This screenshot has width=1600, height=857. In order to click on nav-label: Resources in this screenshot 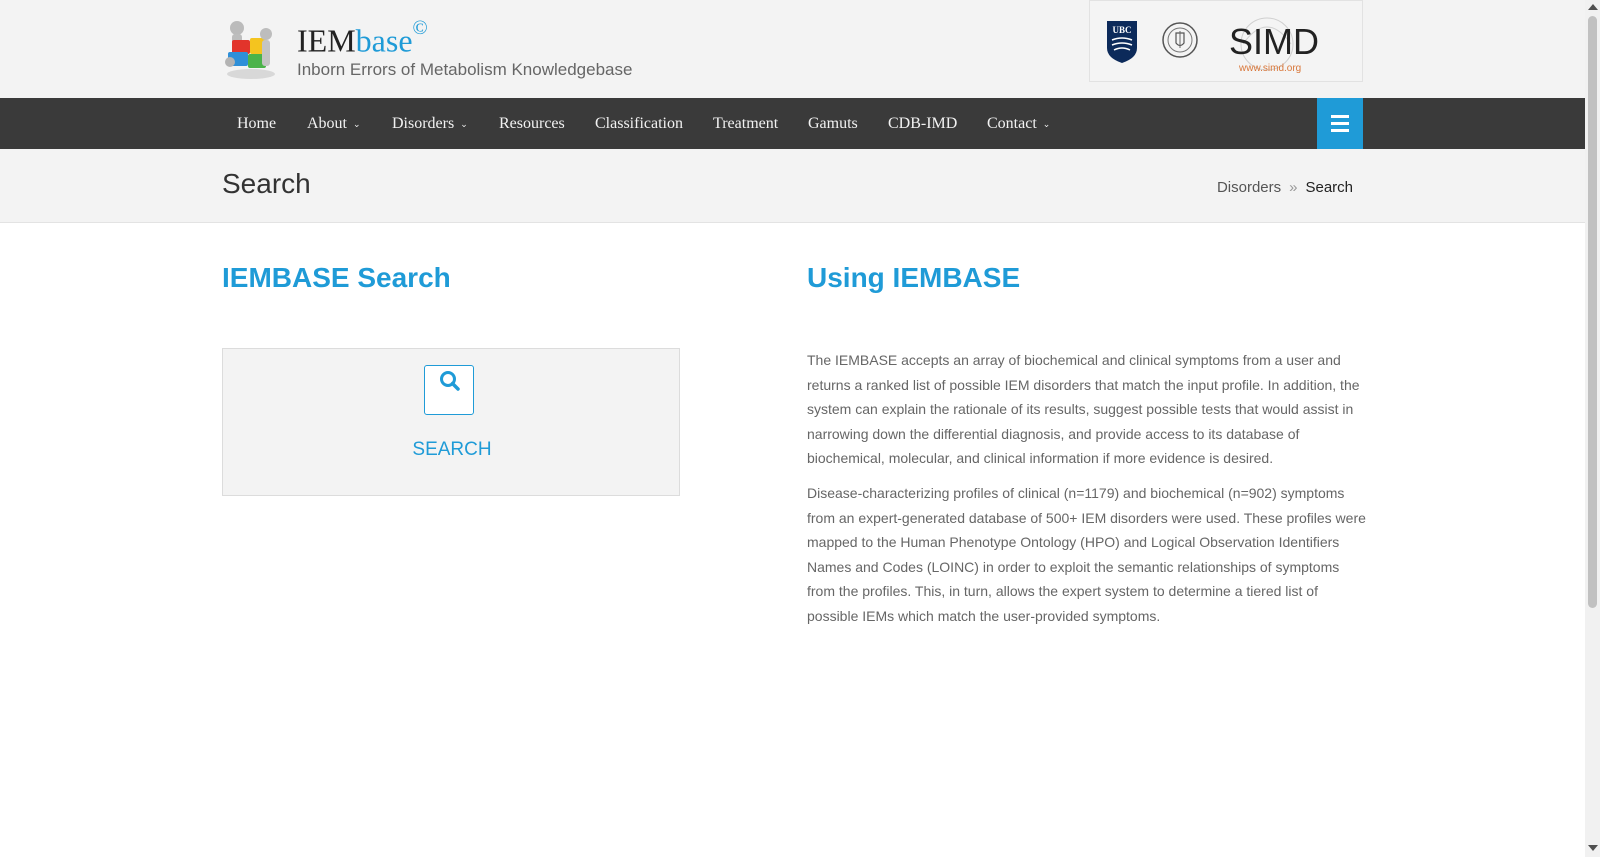, I will do `click(532, 123)`.